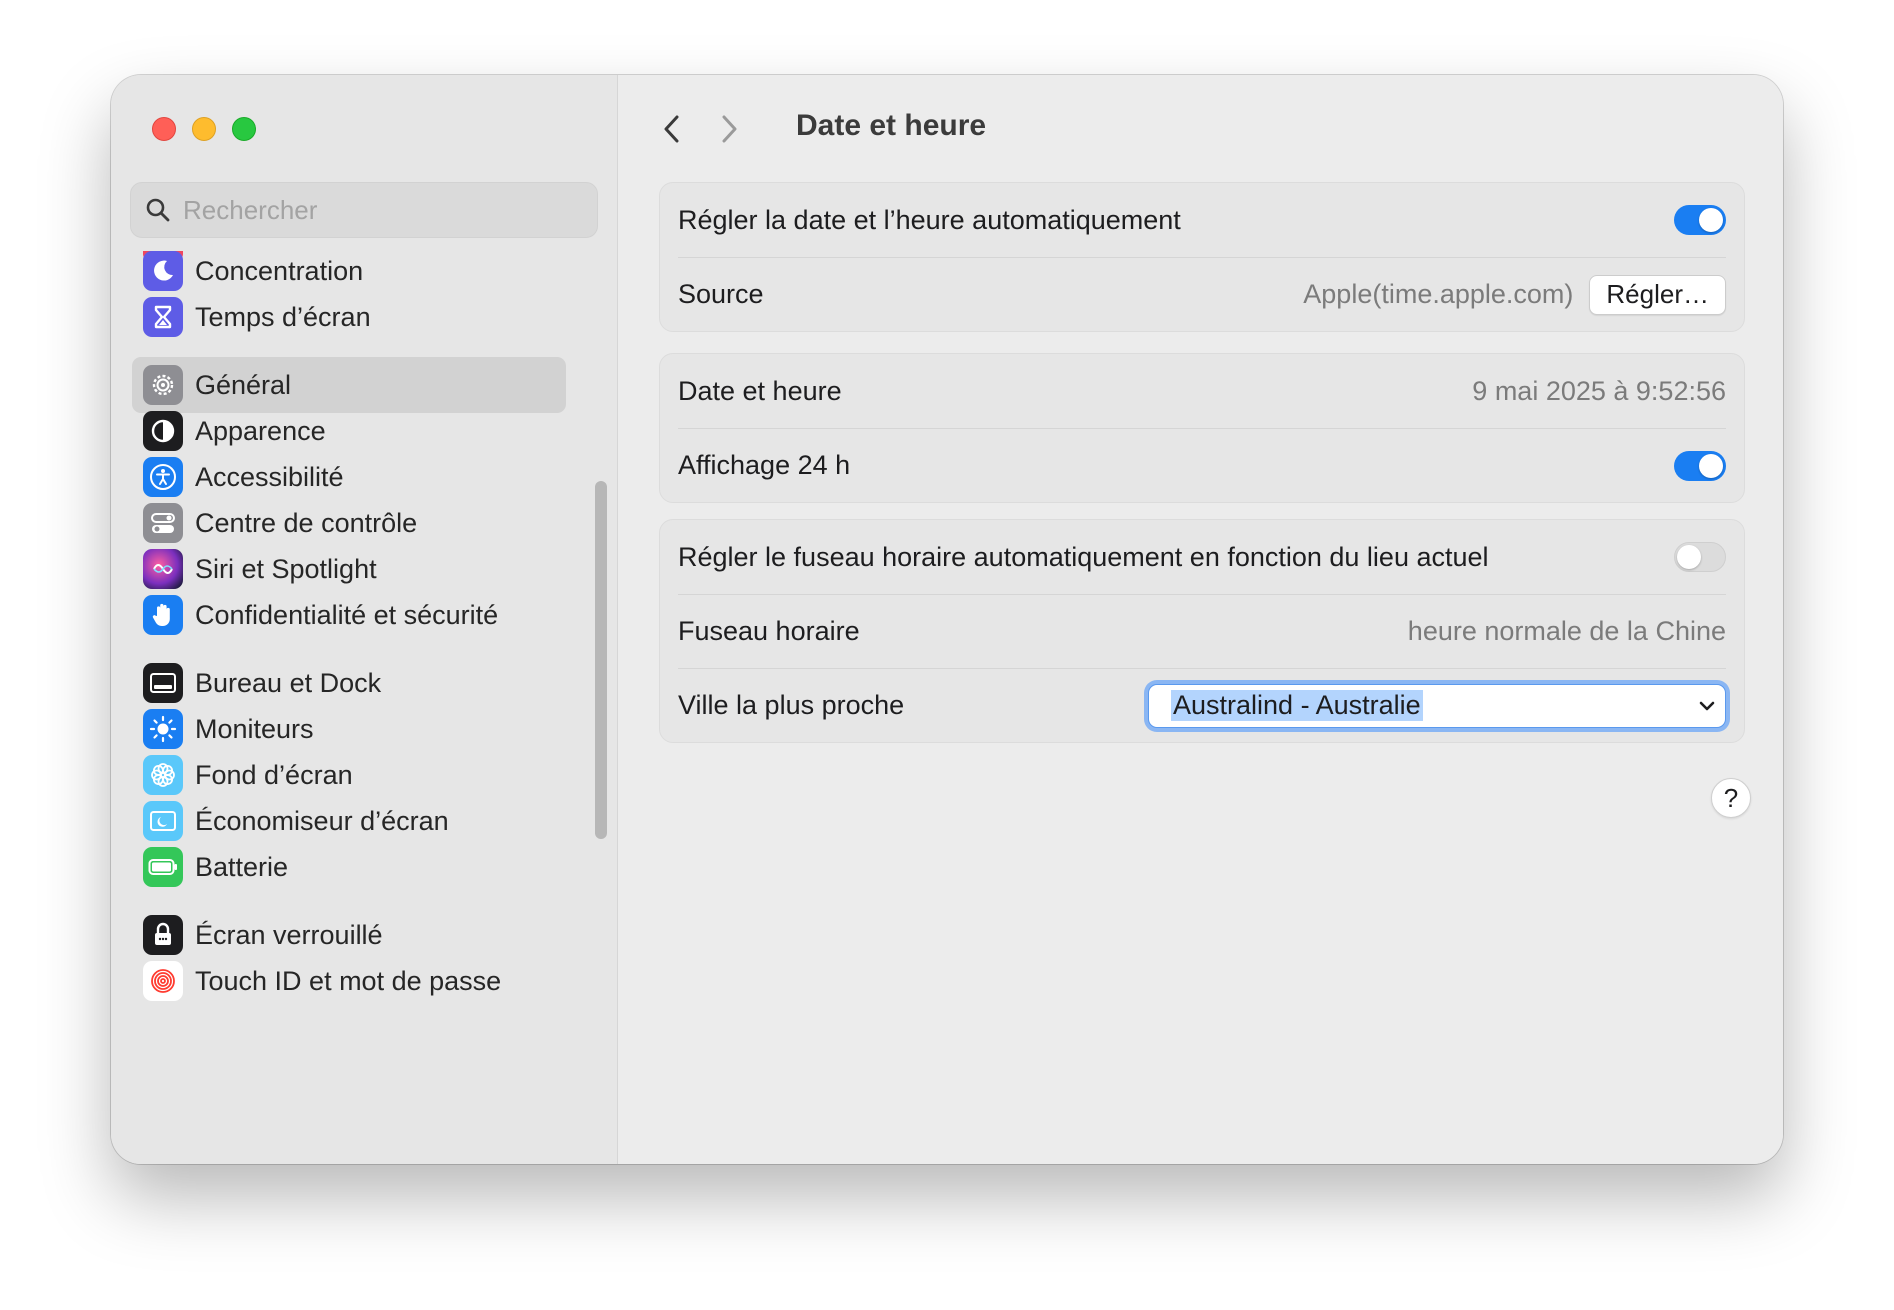  I want to click on sidebar-item-label: Fond d’écran, so click(274, 774).